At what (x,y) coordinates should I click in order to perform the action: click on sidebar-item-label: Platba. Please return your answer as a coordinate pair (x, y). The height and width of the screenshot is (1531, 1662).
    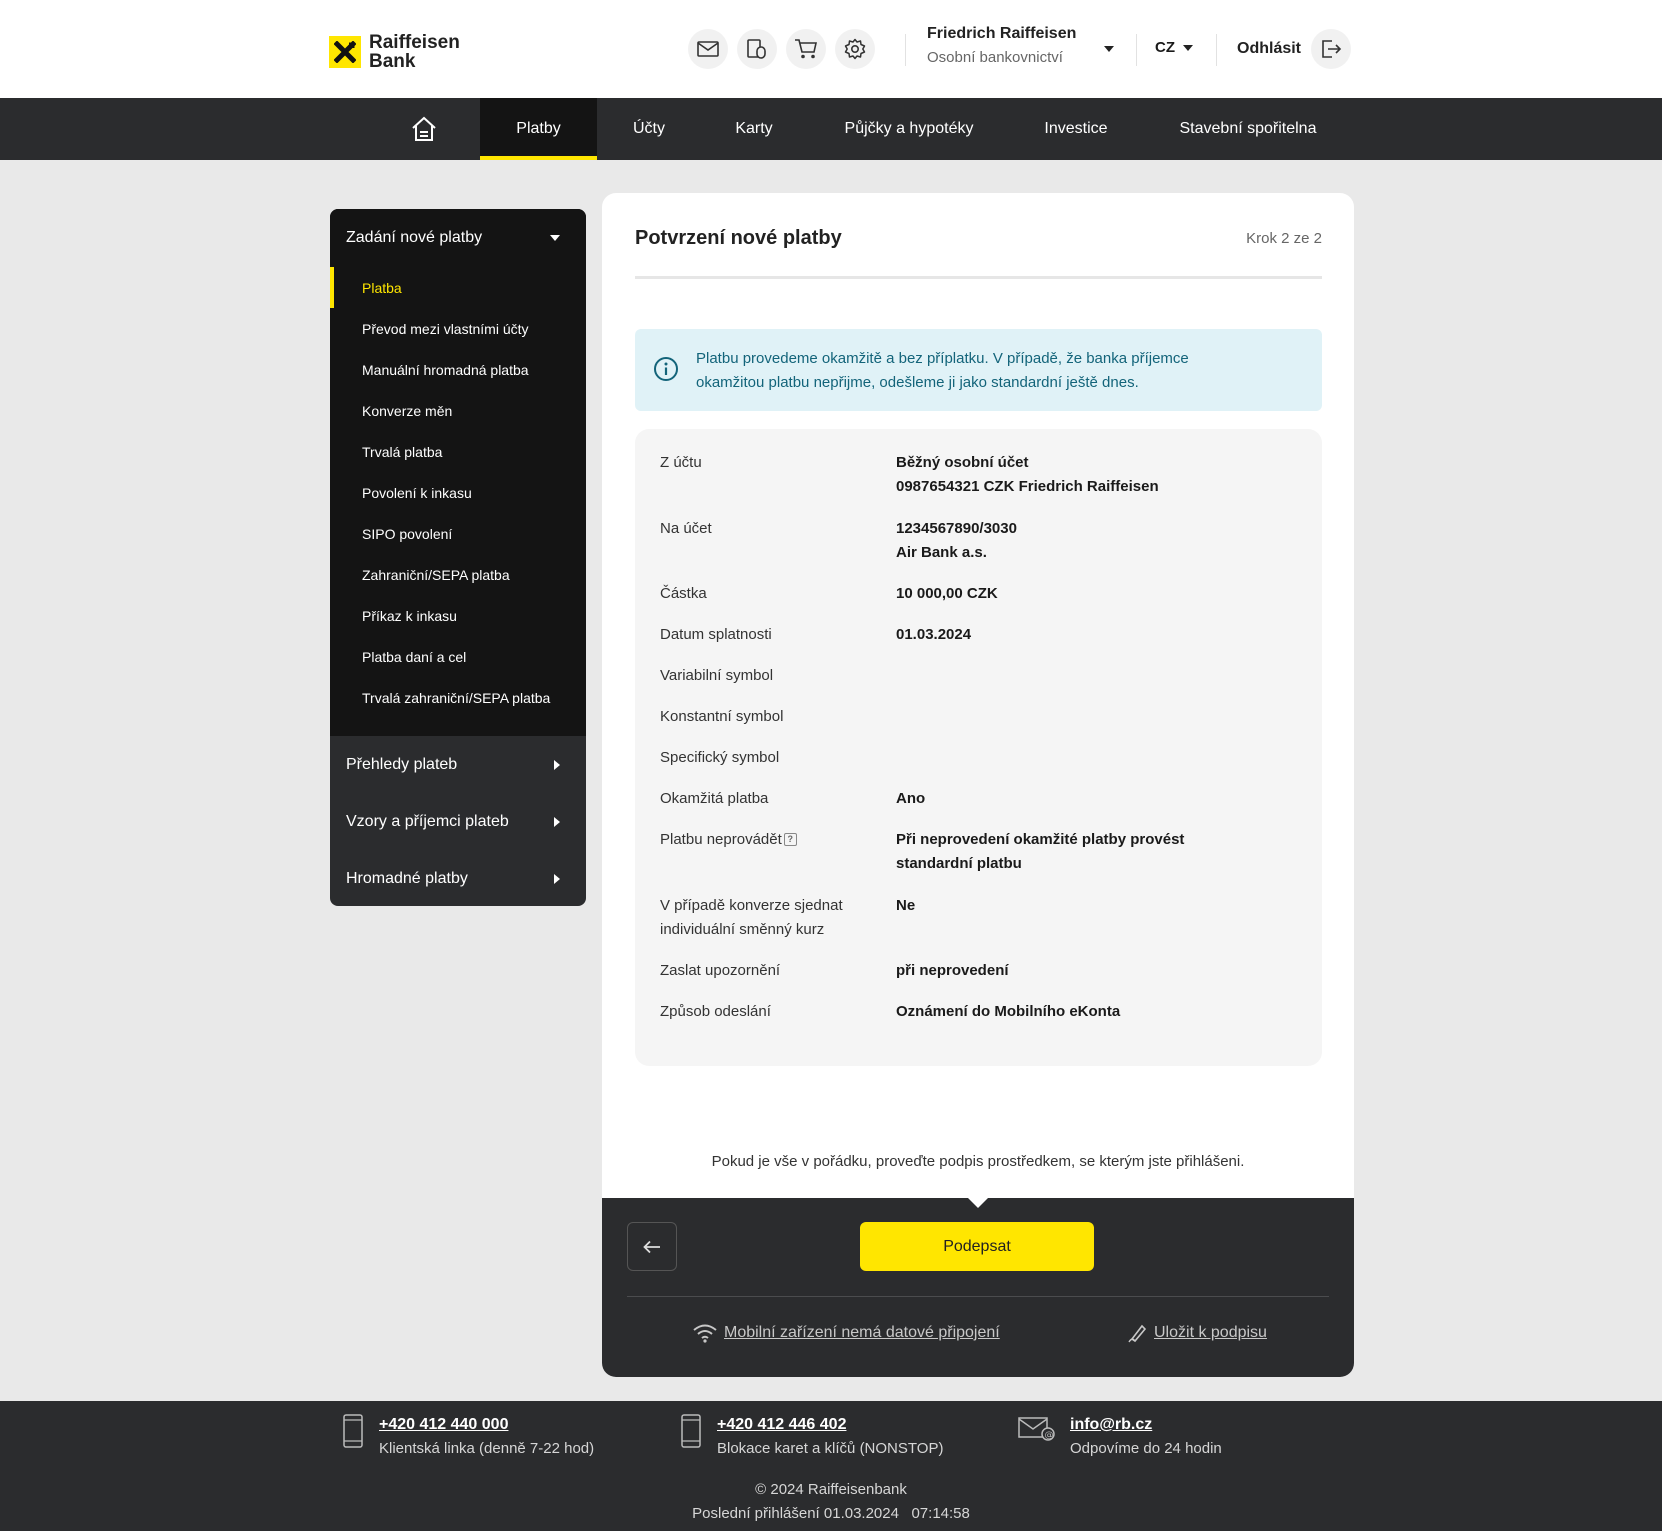
    Looking at the image, I should click on (382, 287).